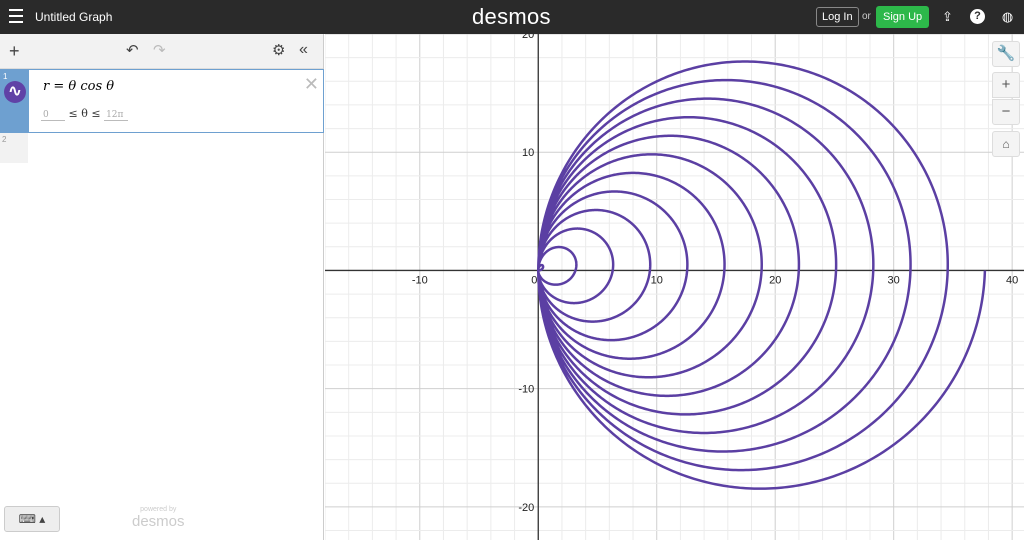  What do you see at coordinates (1007, 16) in the screenshot?
I see `globe-icon: ◍` at bounding box center [1007, 16].